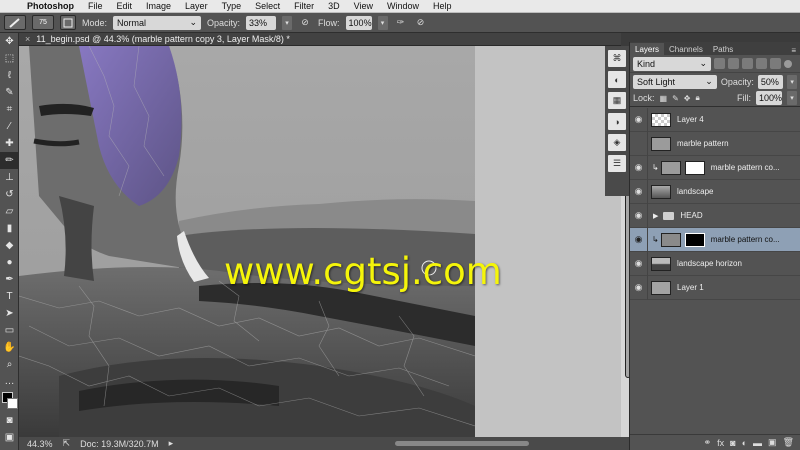 This screenshot has height=450, width=800. What do you see at coordinates (9, 58) in the screenshot?
I see `marquee-tool-icon: ⬚` at bounding box center [9, 58].